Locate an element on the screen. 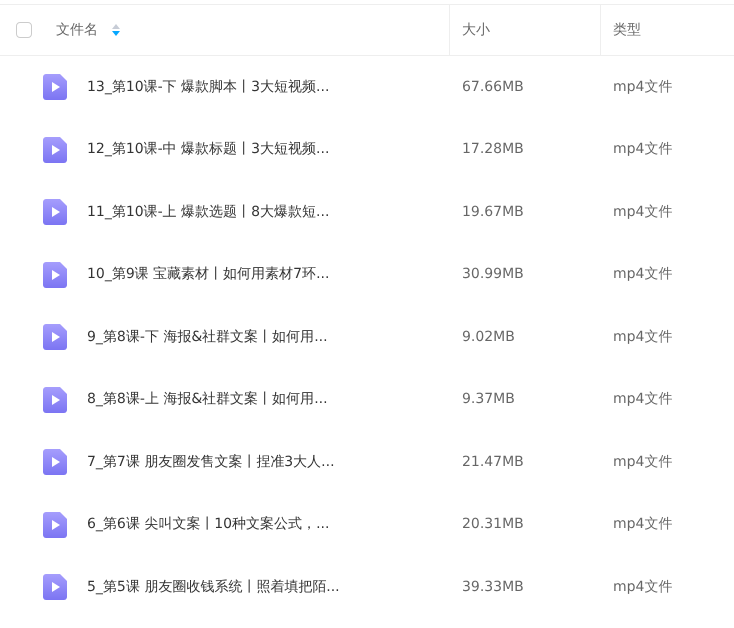  file-size: 21.47MB is located at coordinates (493, 462).